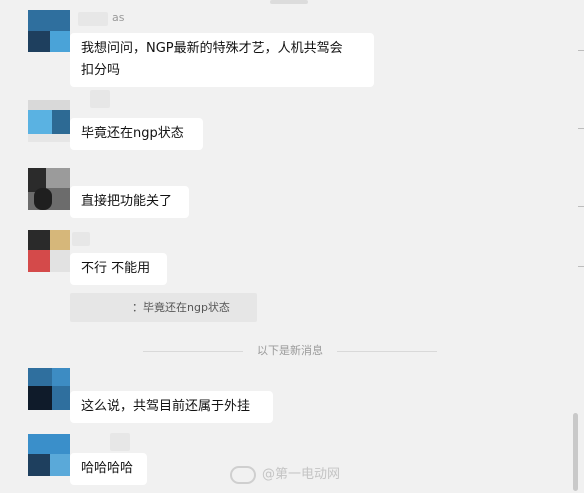 The image size is (584, 493). What do you see at coordinates (301, 474) in the screenshot?
I see `watermark-text: @第一电动网` at bounding box center [301, 474].